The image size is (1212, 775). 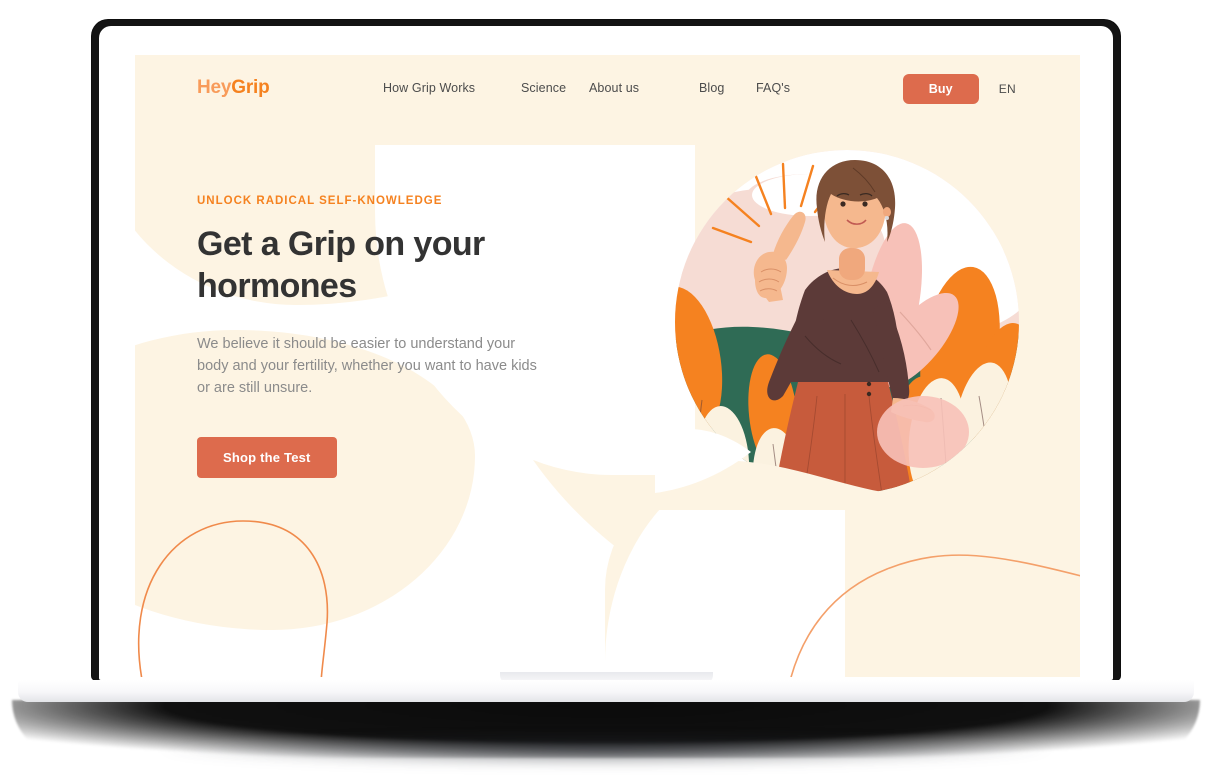 I want to click on laptop-base-bar, so click(x=606, y=691).